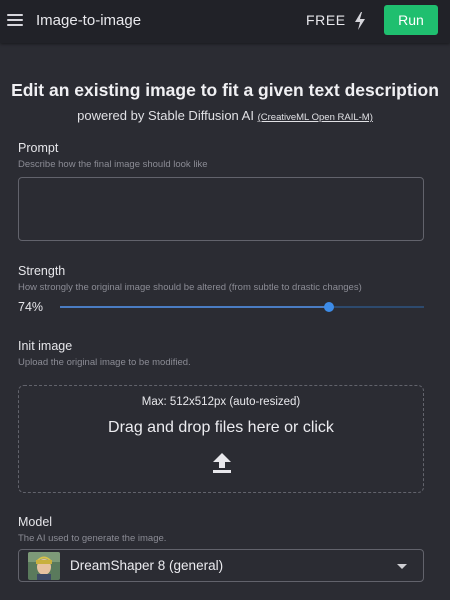 Image resolution: width=450 pixels, height=600 pixels. I want to click on subline-text: powered by Stable Diffusion AI, so click(165, 115).